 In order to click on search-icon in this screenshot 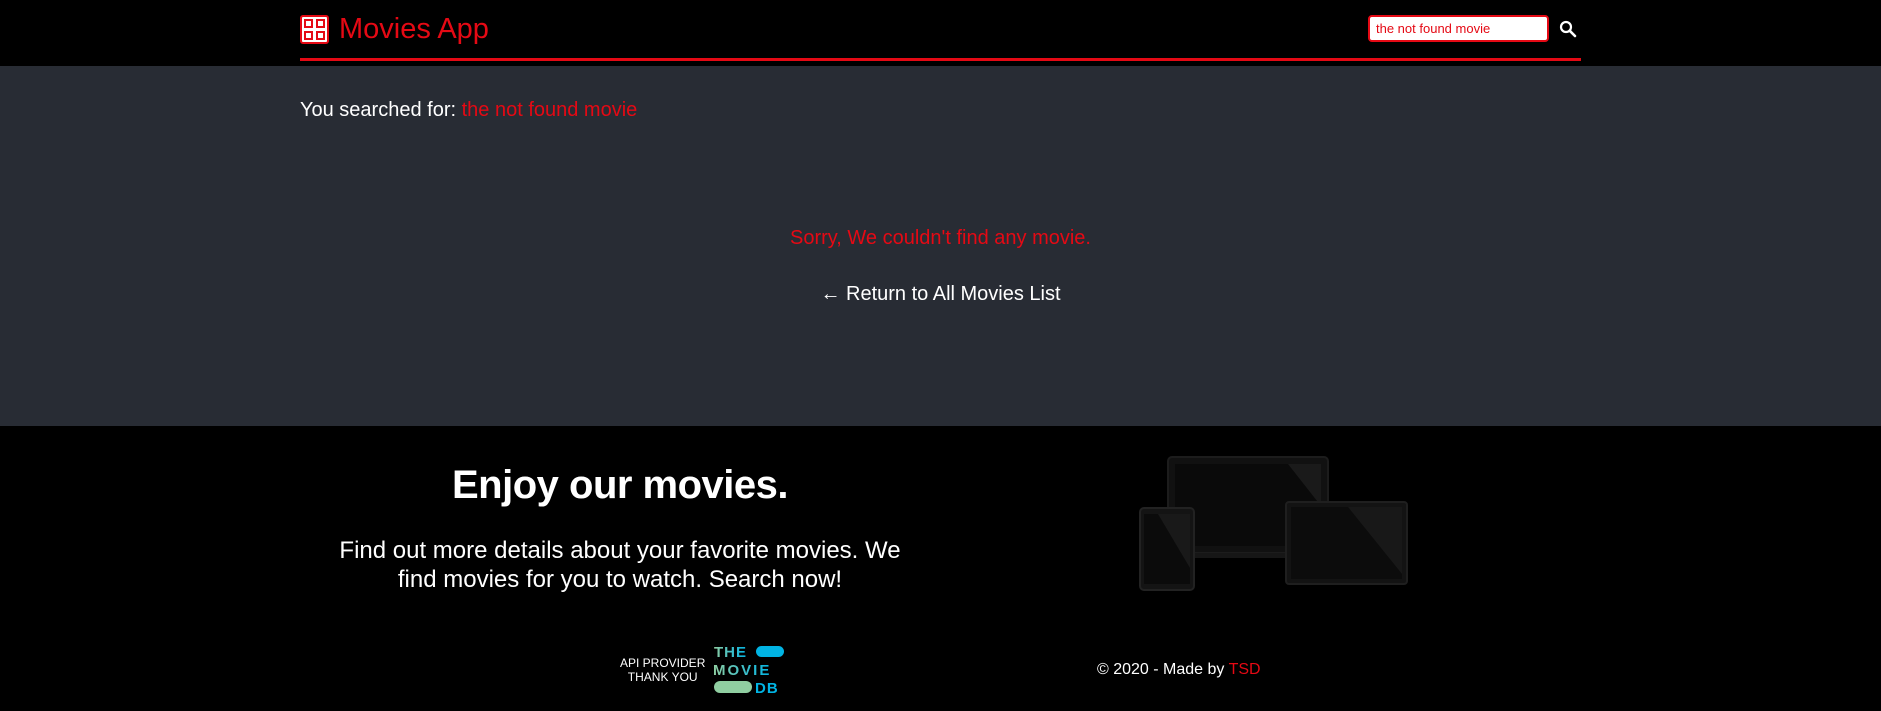, I will do `click(1568, 28)`.